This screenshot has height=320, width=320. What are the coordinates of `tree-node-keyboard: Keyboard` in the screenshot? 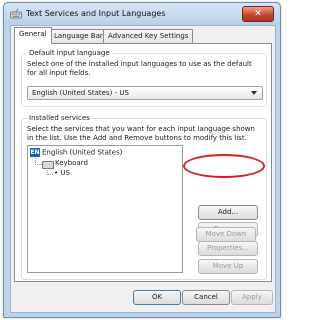 It's located at (71, 163).